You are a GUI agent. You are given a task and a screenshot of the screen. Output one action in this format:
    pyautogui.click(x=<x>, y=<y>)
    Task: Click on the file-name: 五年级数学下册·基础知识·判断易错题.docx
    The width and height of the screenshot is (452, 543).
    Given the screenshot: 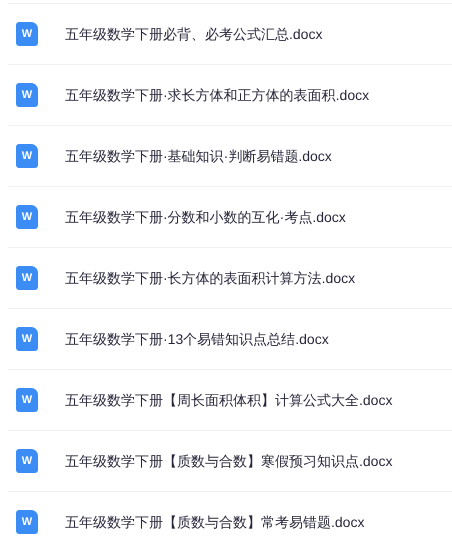 What is the action you would take?
    pyautogui.click(x=198, y=156)
    